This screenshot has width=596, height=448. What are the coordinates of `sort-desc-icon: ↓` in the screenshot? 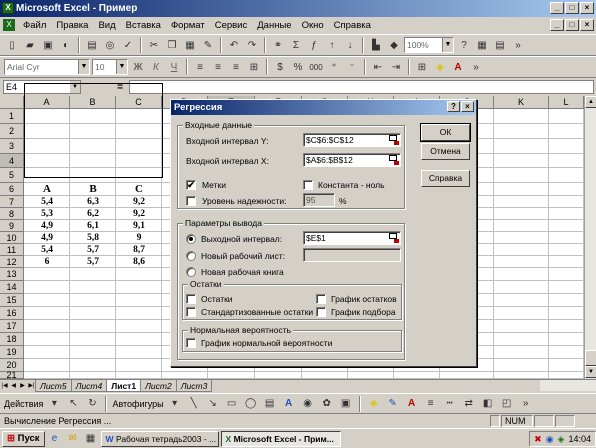 It's located at (350, 45).